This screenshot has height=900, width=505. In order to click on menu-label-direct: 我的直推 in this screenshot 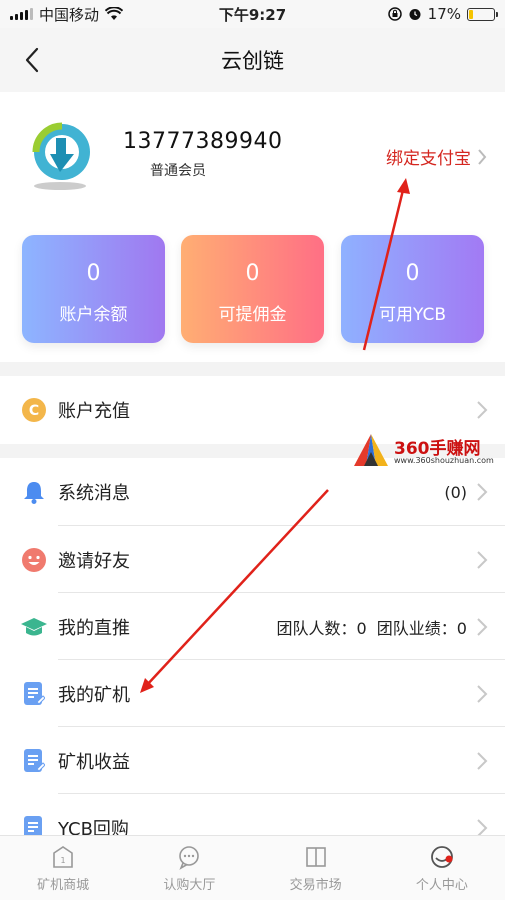, I will do `click(94, 628)`.